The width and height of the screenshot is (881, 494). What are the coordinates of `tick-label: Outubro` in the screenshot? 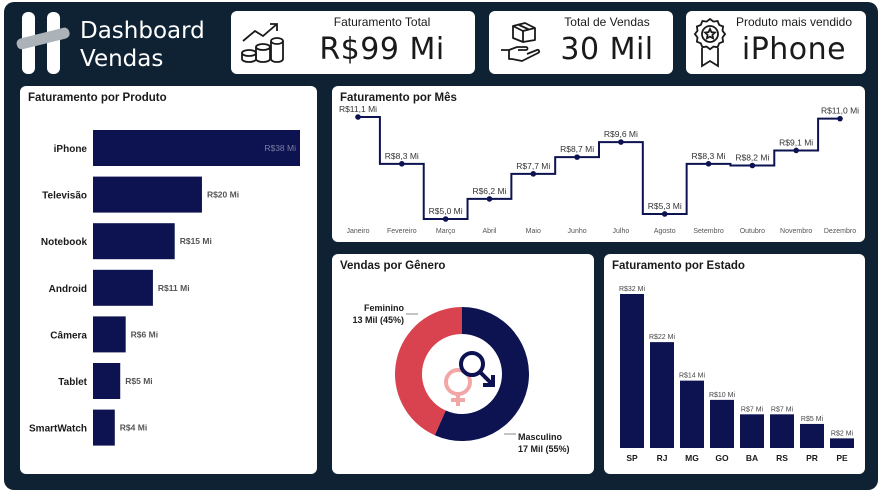 It's located at (752, 231).